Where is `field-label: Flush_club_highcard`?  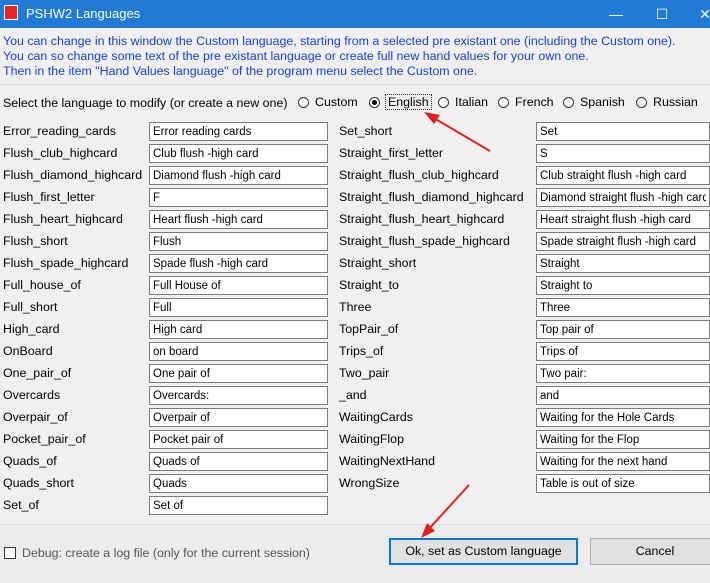 field-label: Flush_club_highcard is located at coordinates (60, 153).